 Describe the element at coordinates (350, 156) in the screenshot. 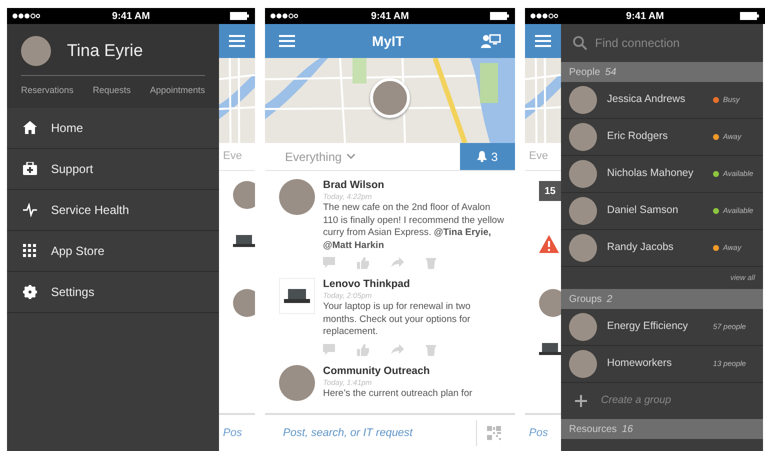

I see `chevron-down-icon` at that location.